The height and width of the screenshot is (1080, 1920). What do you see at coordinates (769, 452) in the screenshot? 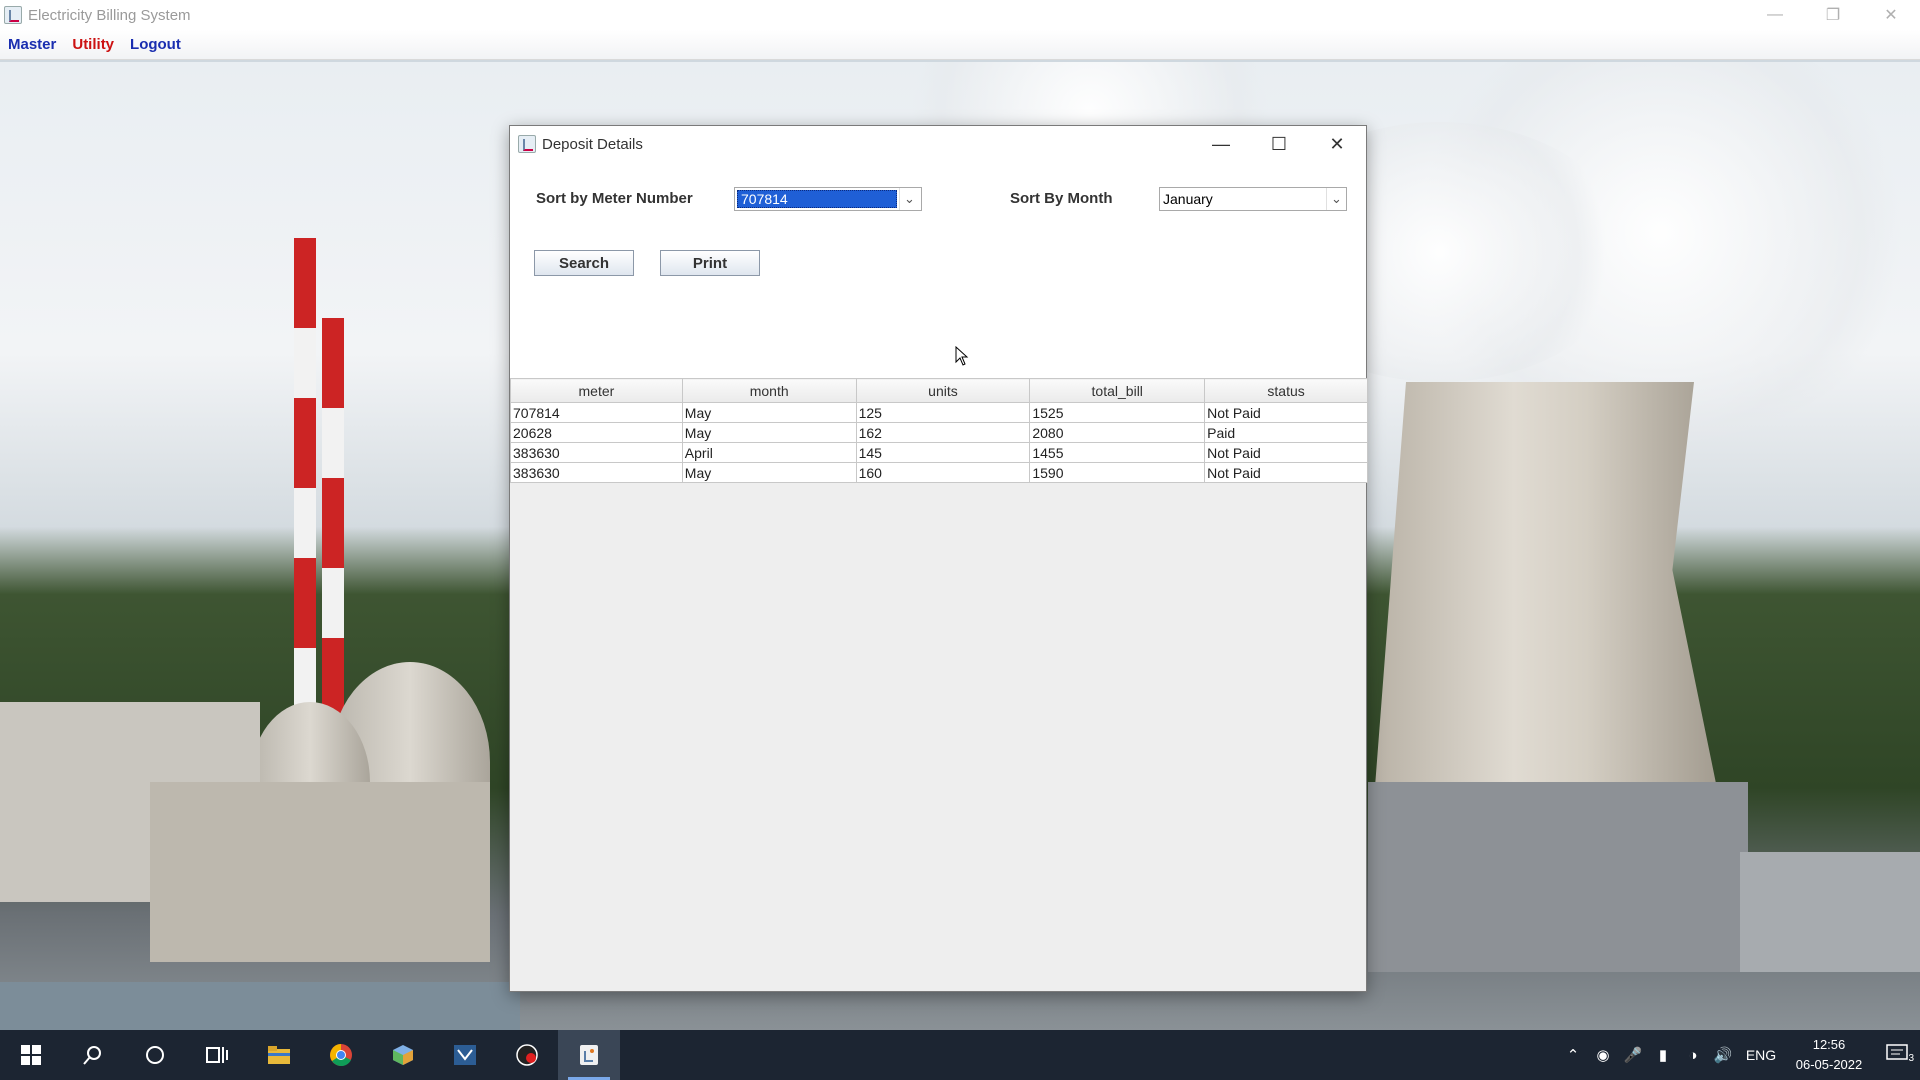
I see `cell-month: April` at bounding box center [769, 452].